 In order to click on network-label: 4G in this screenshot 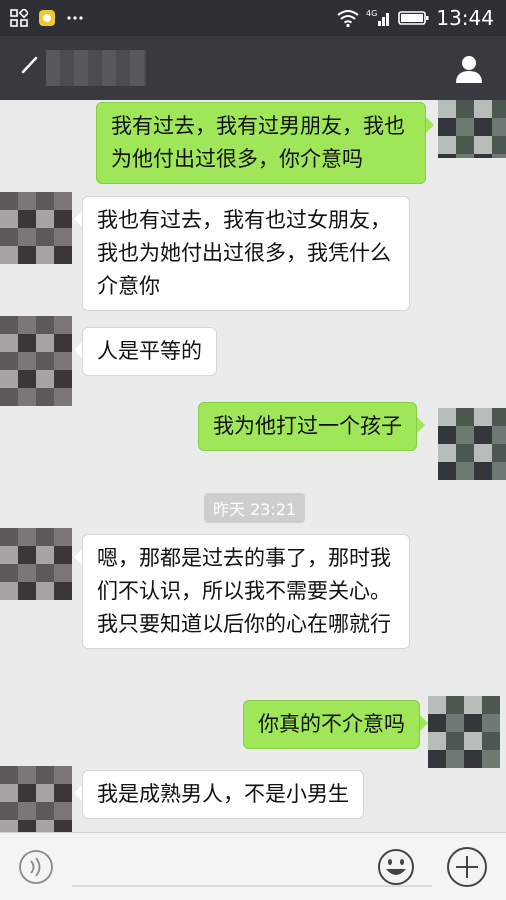, I will do `click(371, 13)`.